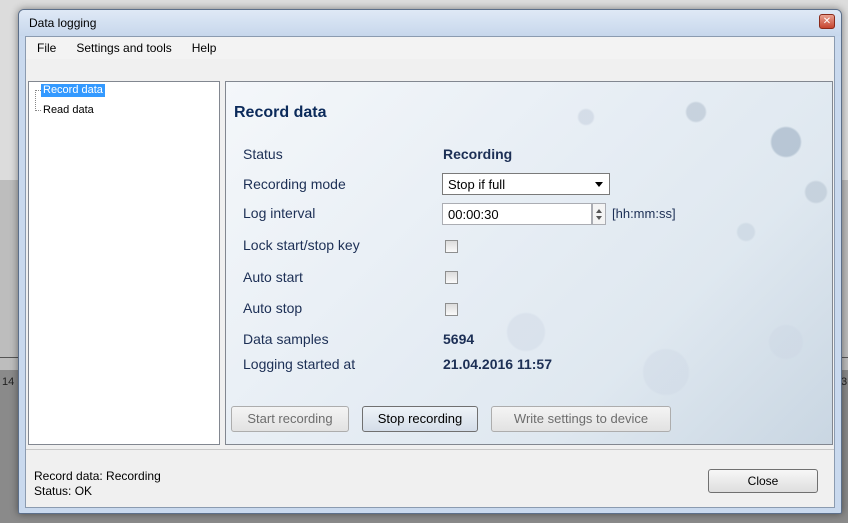 The height and width of the screenshot is (523, 848). I want to click on menu-bar: File Settings and tools Help, so click(430, 48).